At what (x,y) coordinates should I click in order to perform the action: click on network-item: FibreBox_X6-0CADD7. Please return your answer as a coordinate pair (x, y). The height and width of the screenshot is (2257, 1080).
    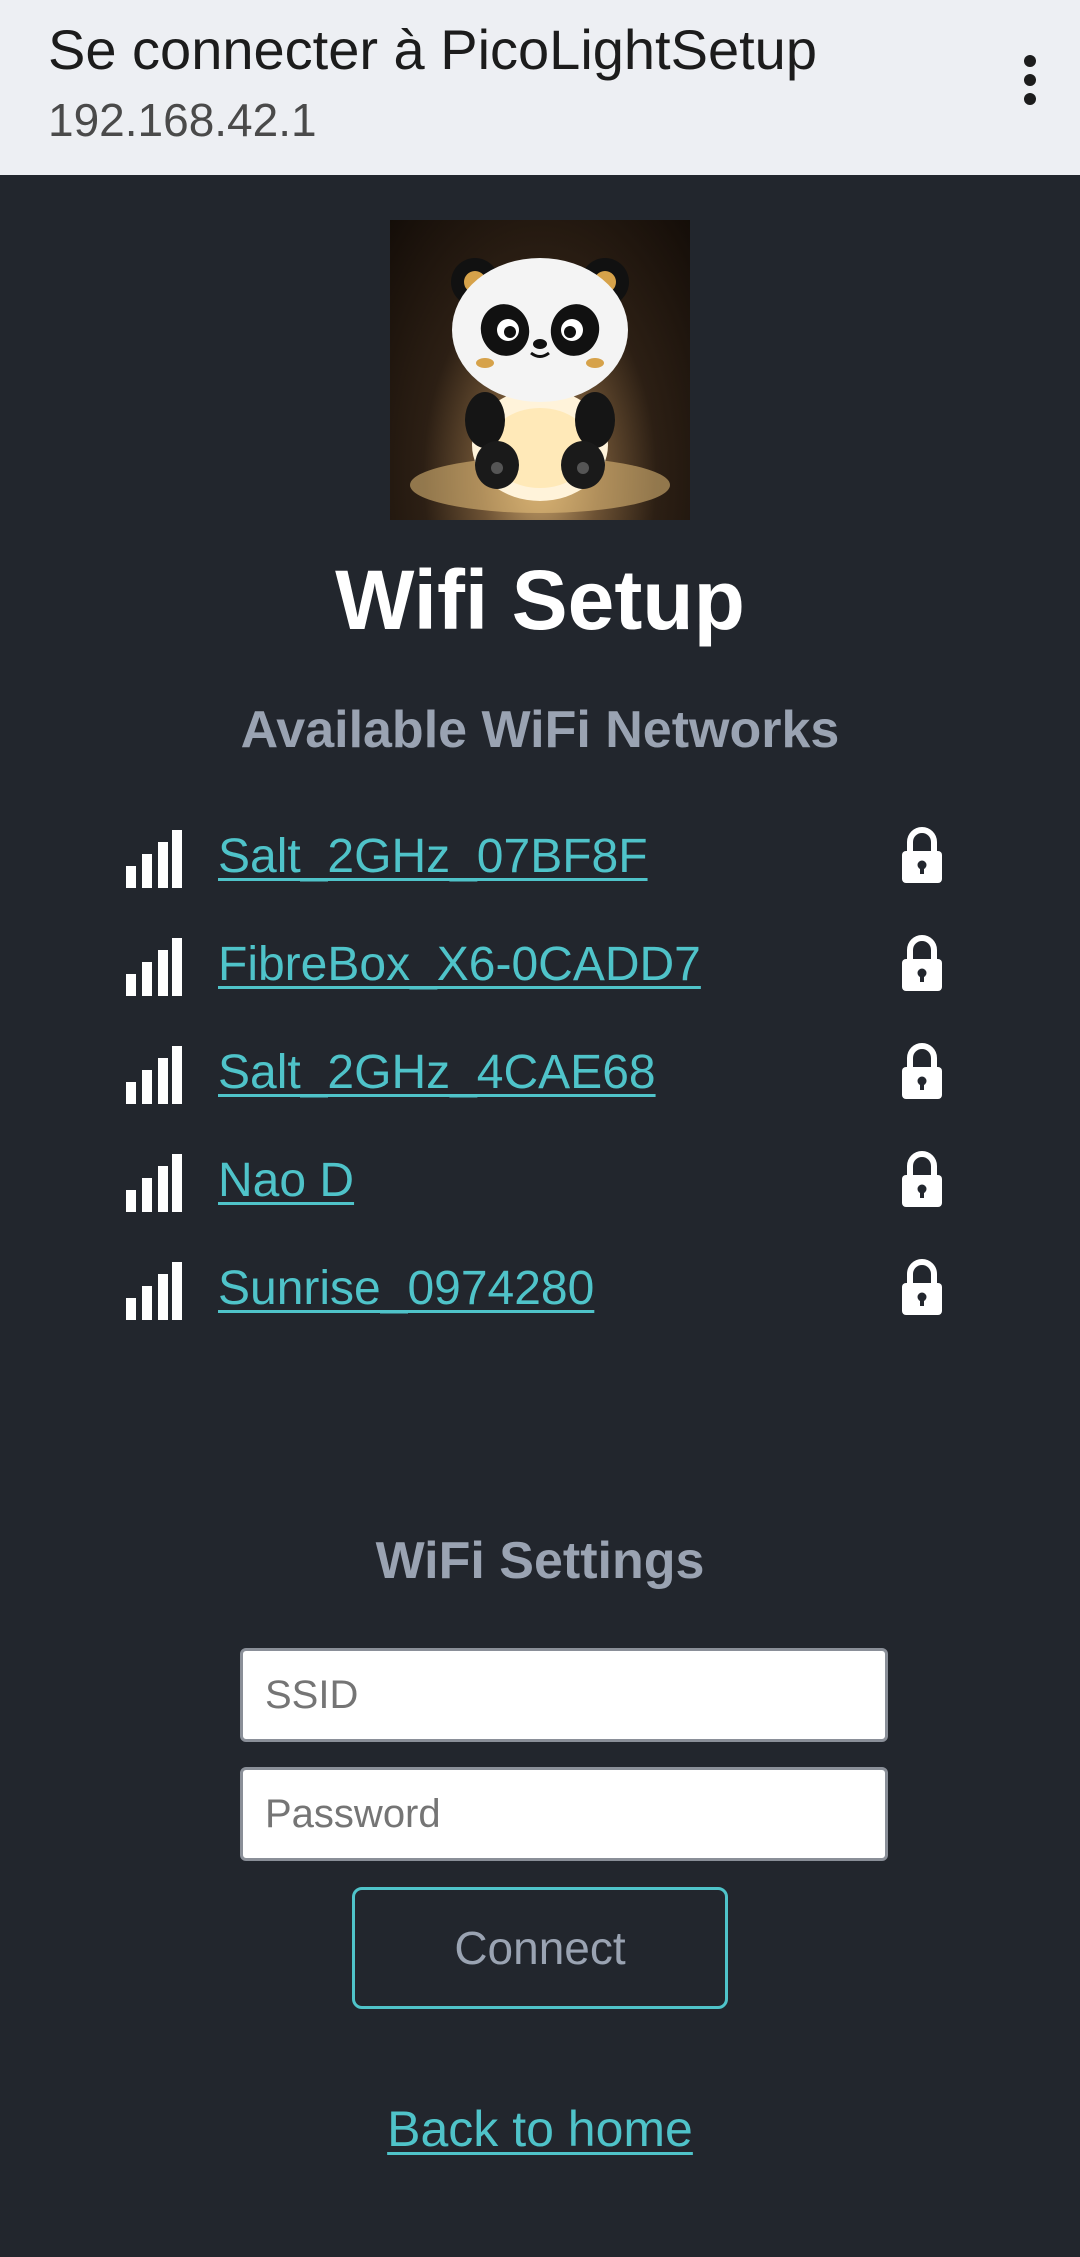
    Looking at the image, I should click on (540, 967).